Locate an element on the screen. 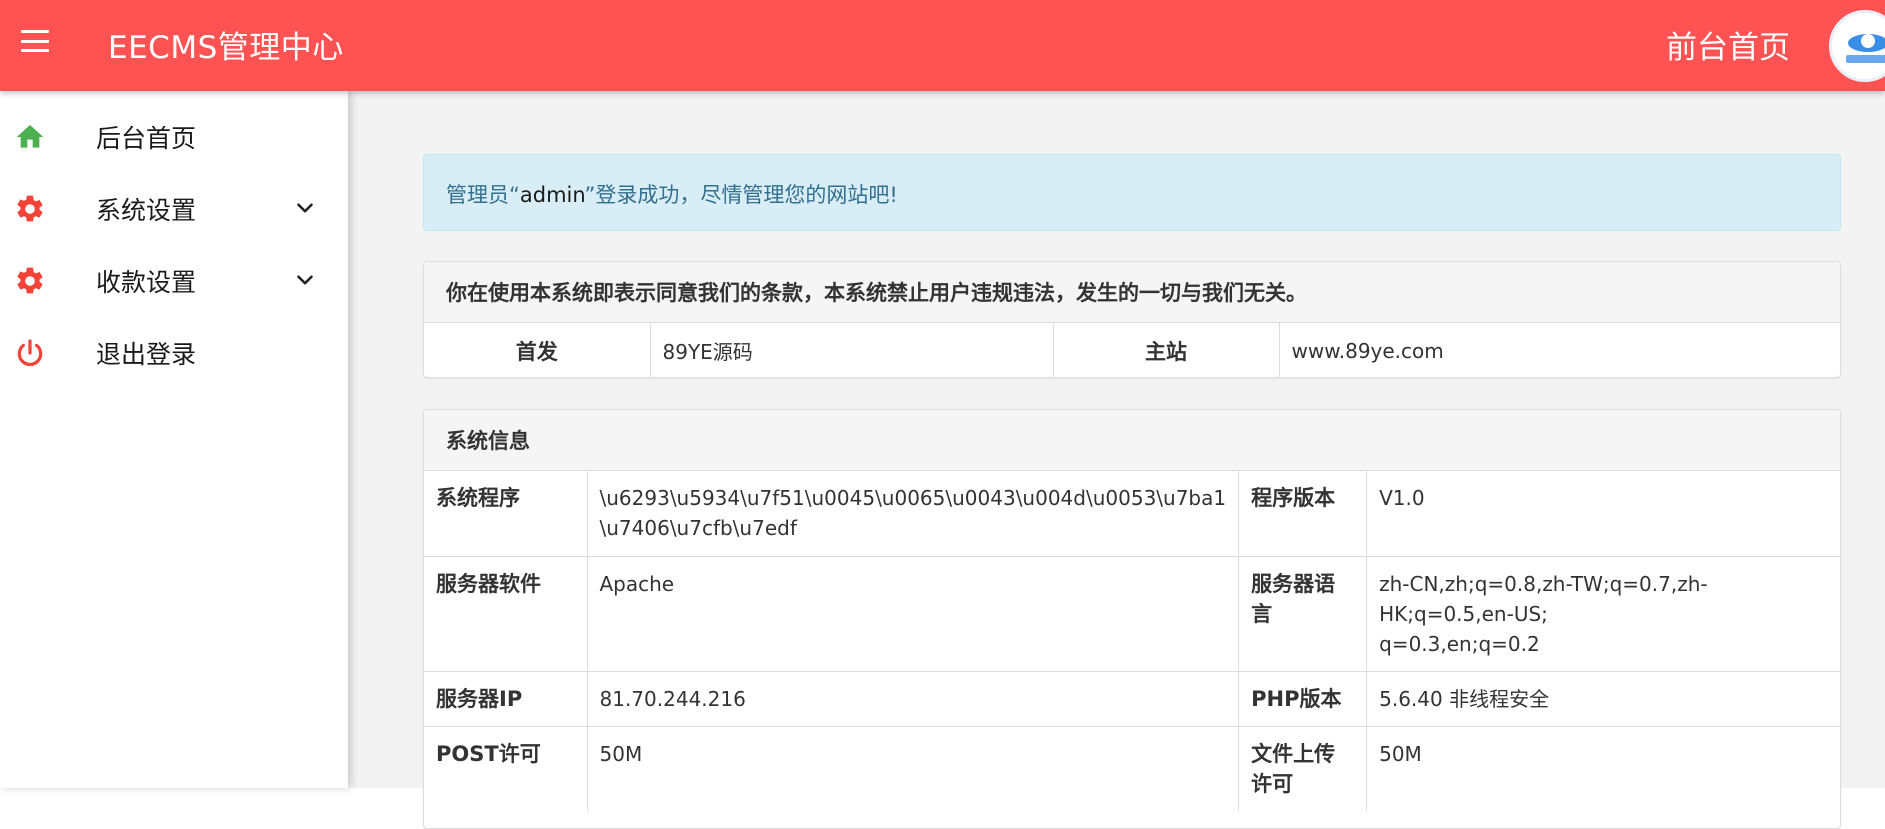  table-cell: PHP版本 is located at coordinates (1303, 698).